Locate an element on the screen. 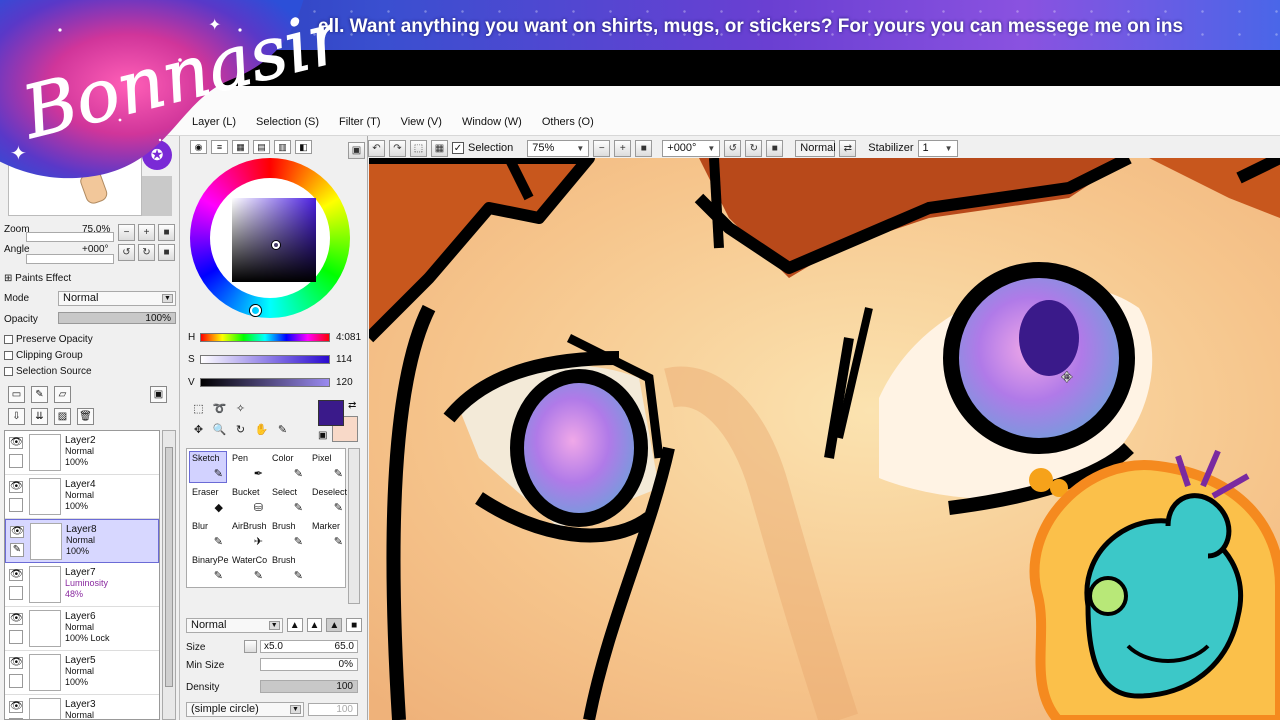  undo-button: ↶ is located at coordinates (376, 148).